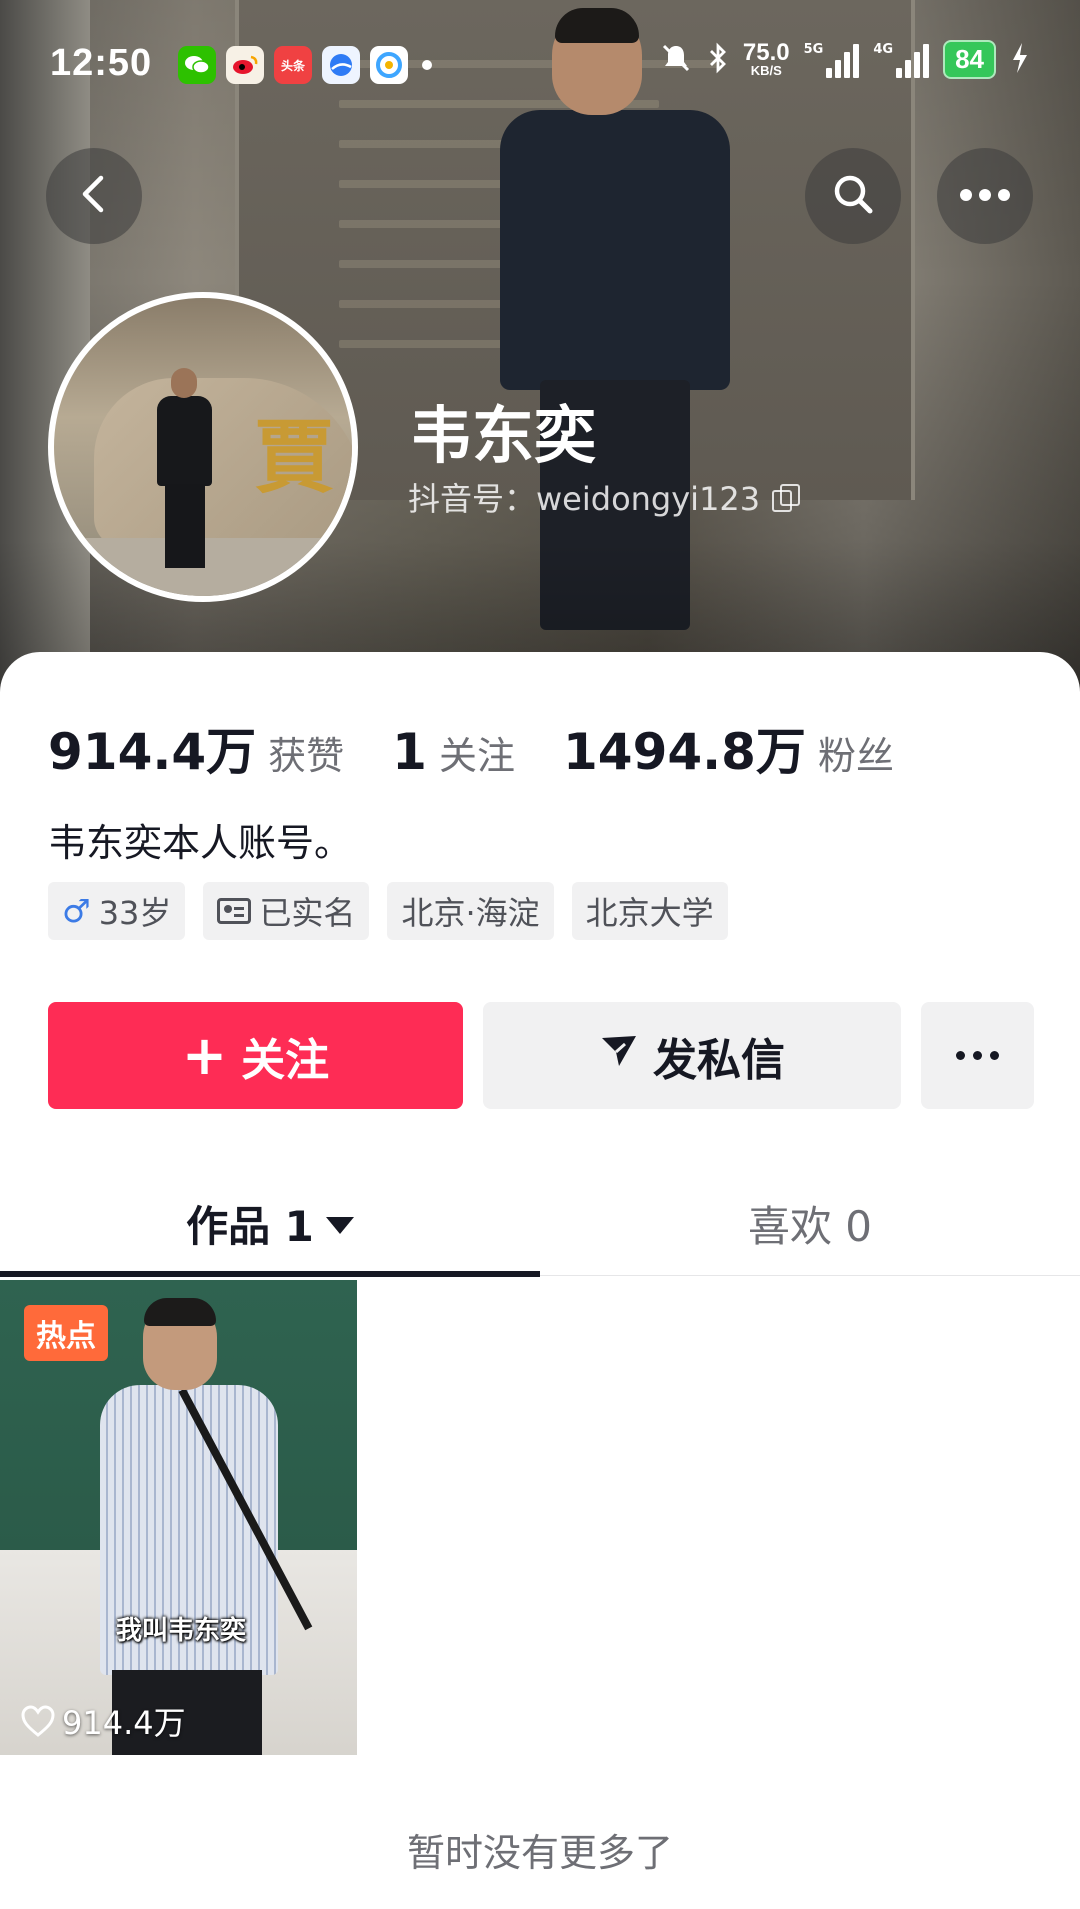 The width and height of the screenshot is (1080, 1909). I want to click on status-indicators: 75.0 KB/S 5G 4G 84, so click(844, 59).